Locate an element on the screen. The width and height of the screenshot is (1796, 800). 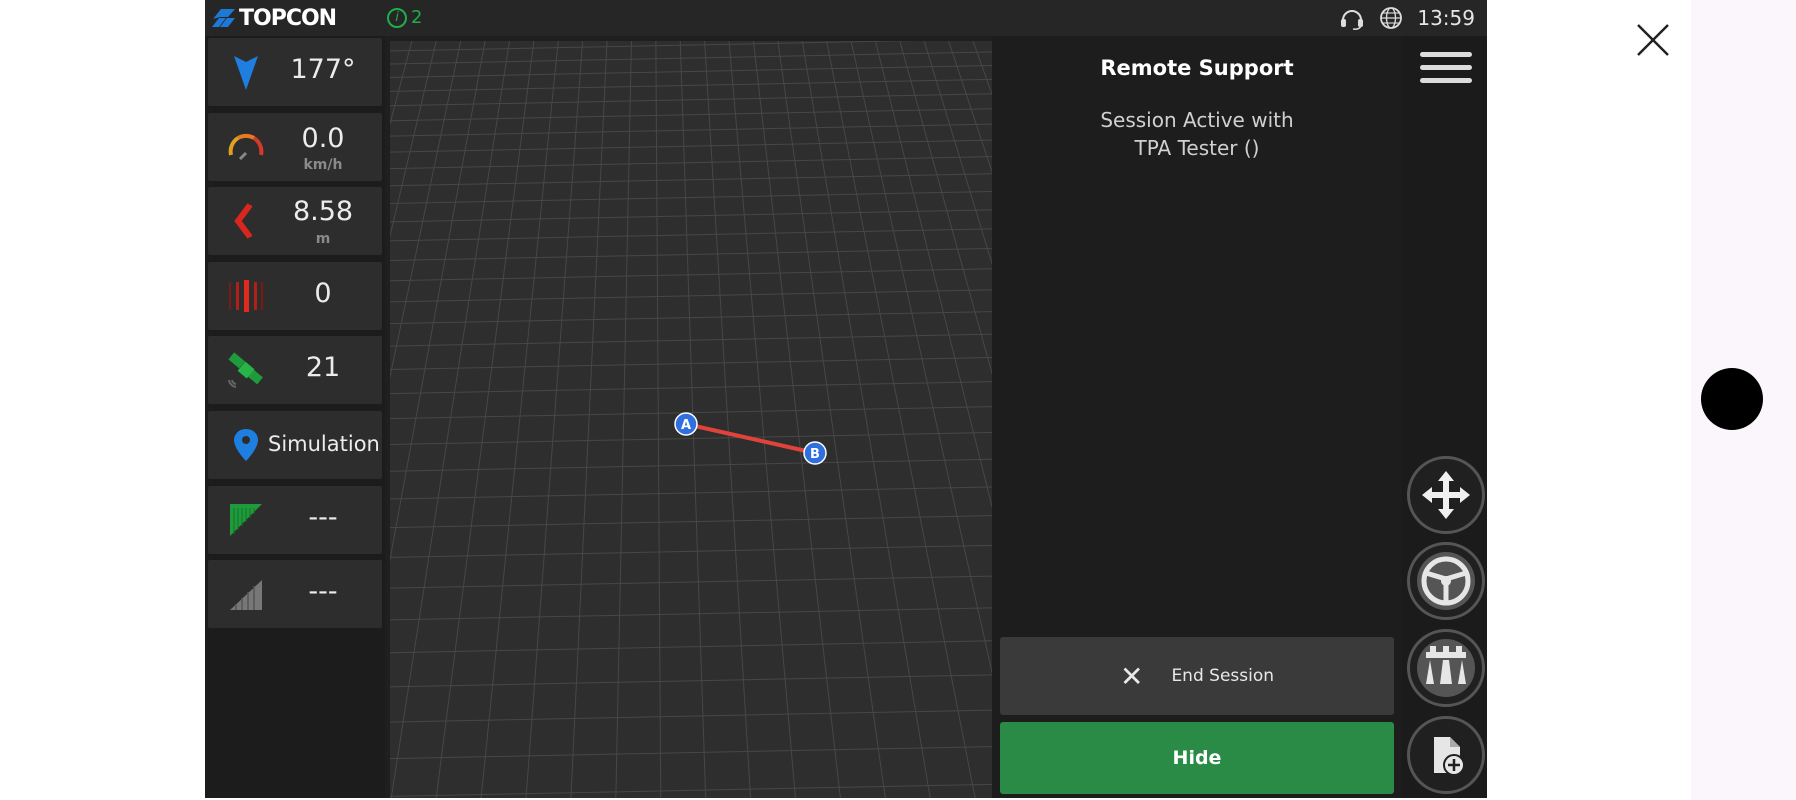
session-status: Session Active with TPA Tester () is located at coordinates (1197, 134).